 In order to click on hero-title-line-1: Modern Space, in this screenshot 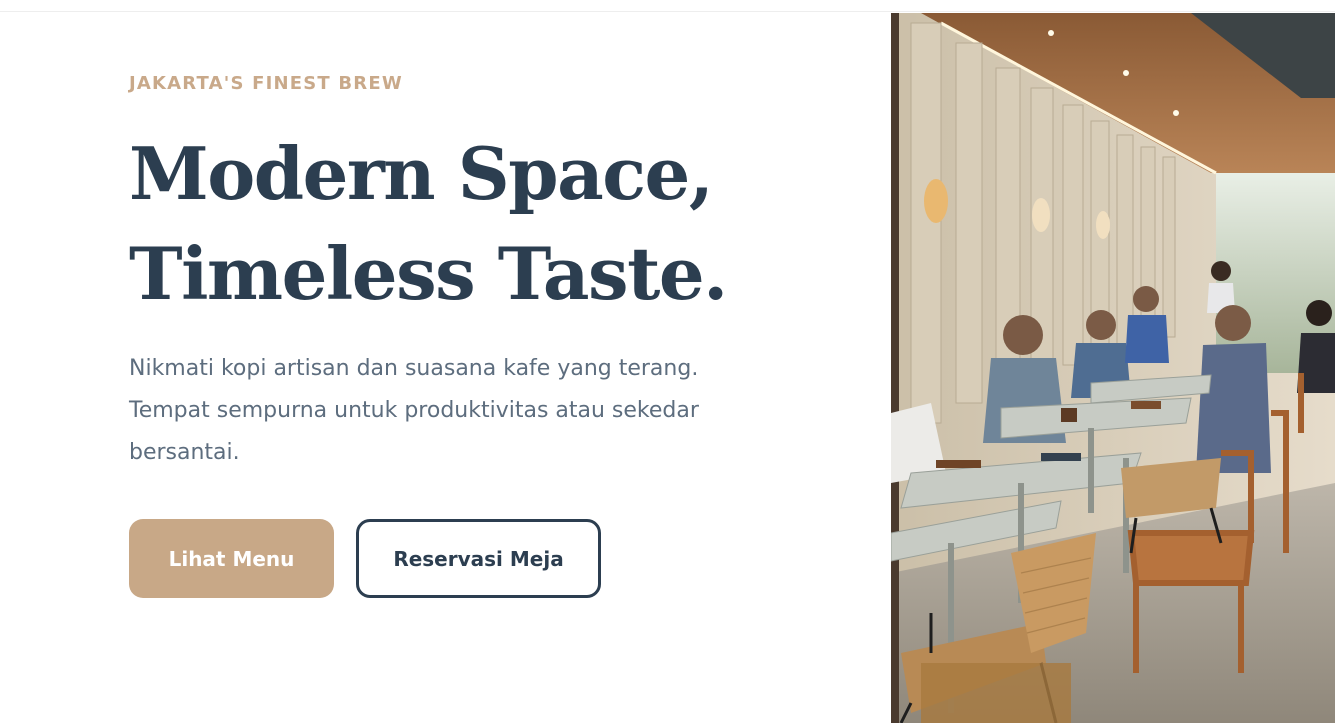, I will do `click(421, 173)`.